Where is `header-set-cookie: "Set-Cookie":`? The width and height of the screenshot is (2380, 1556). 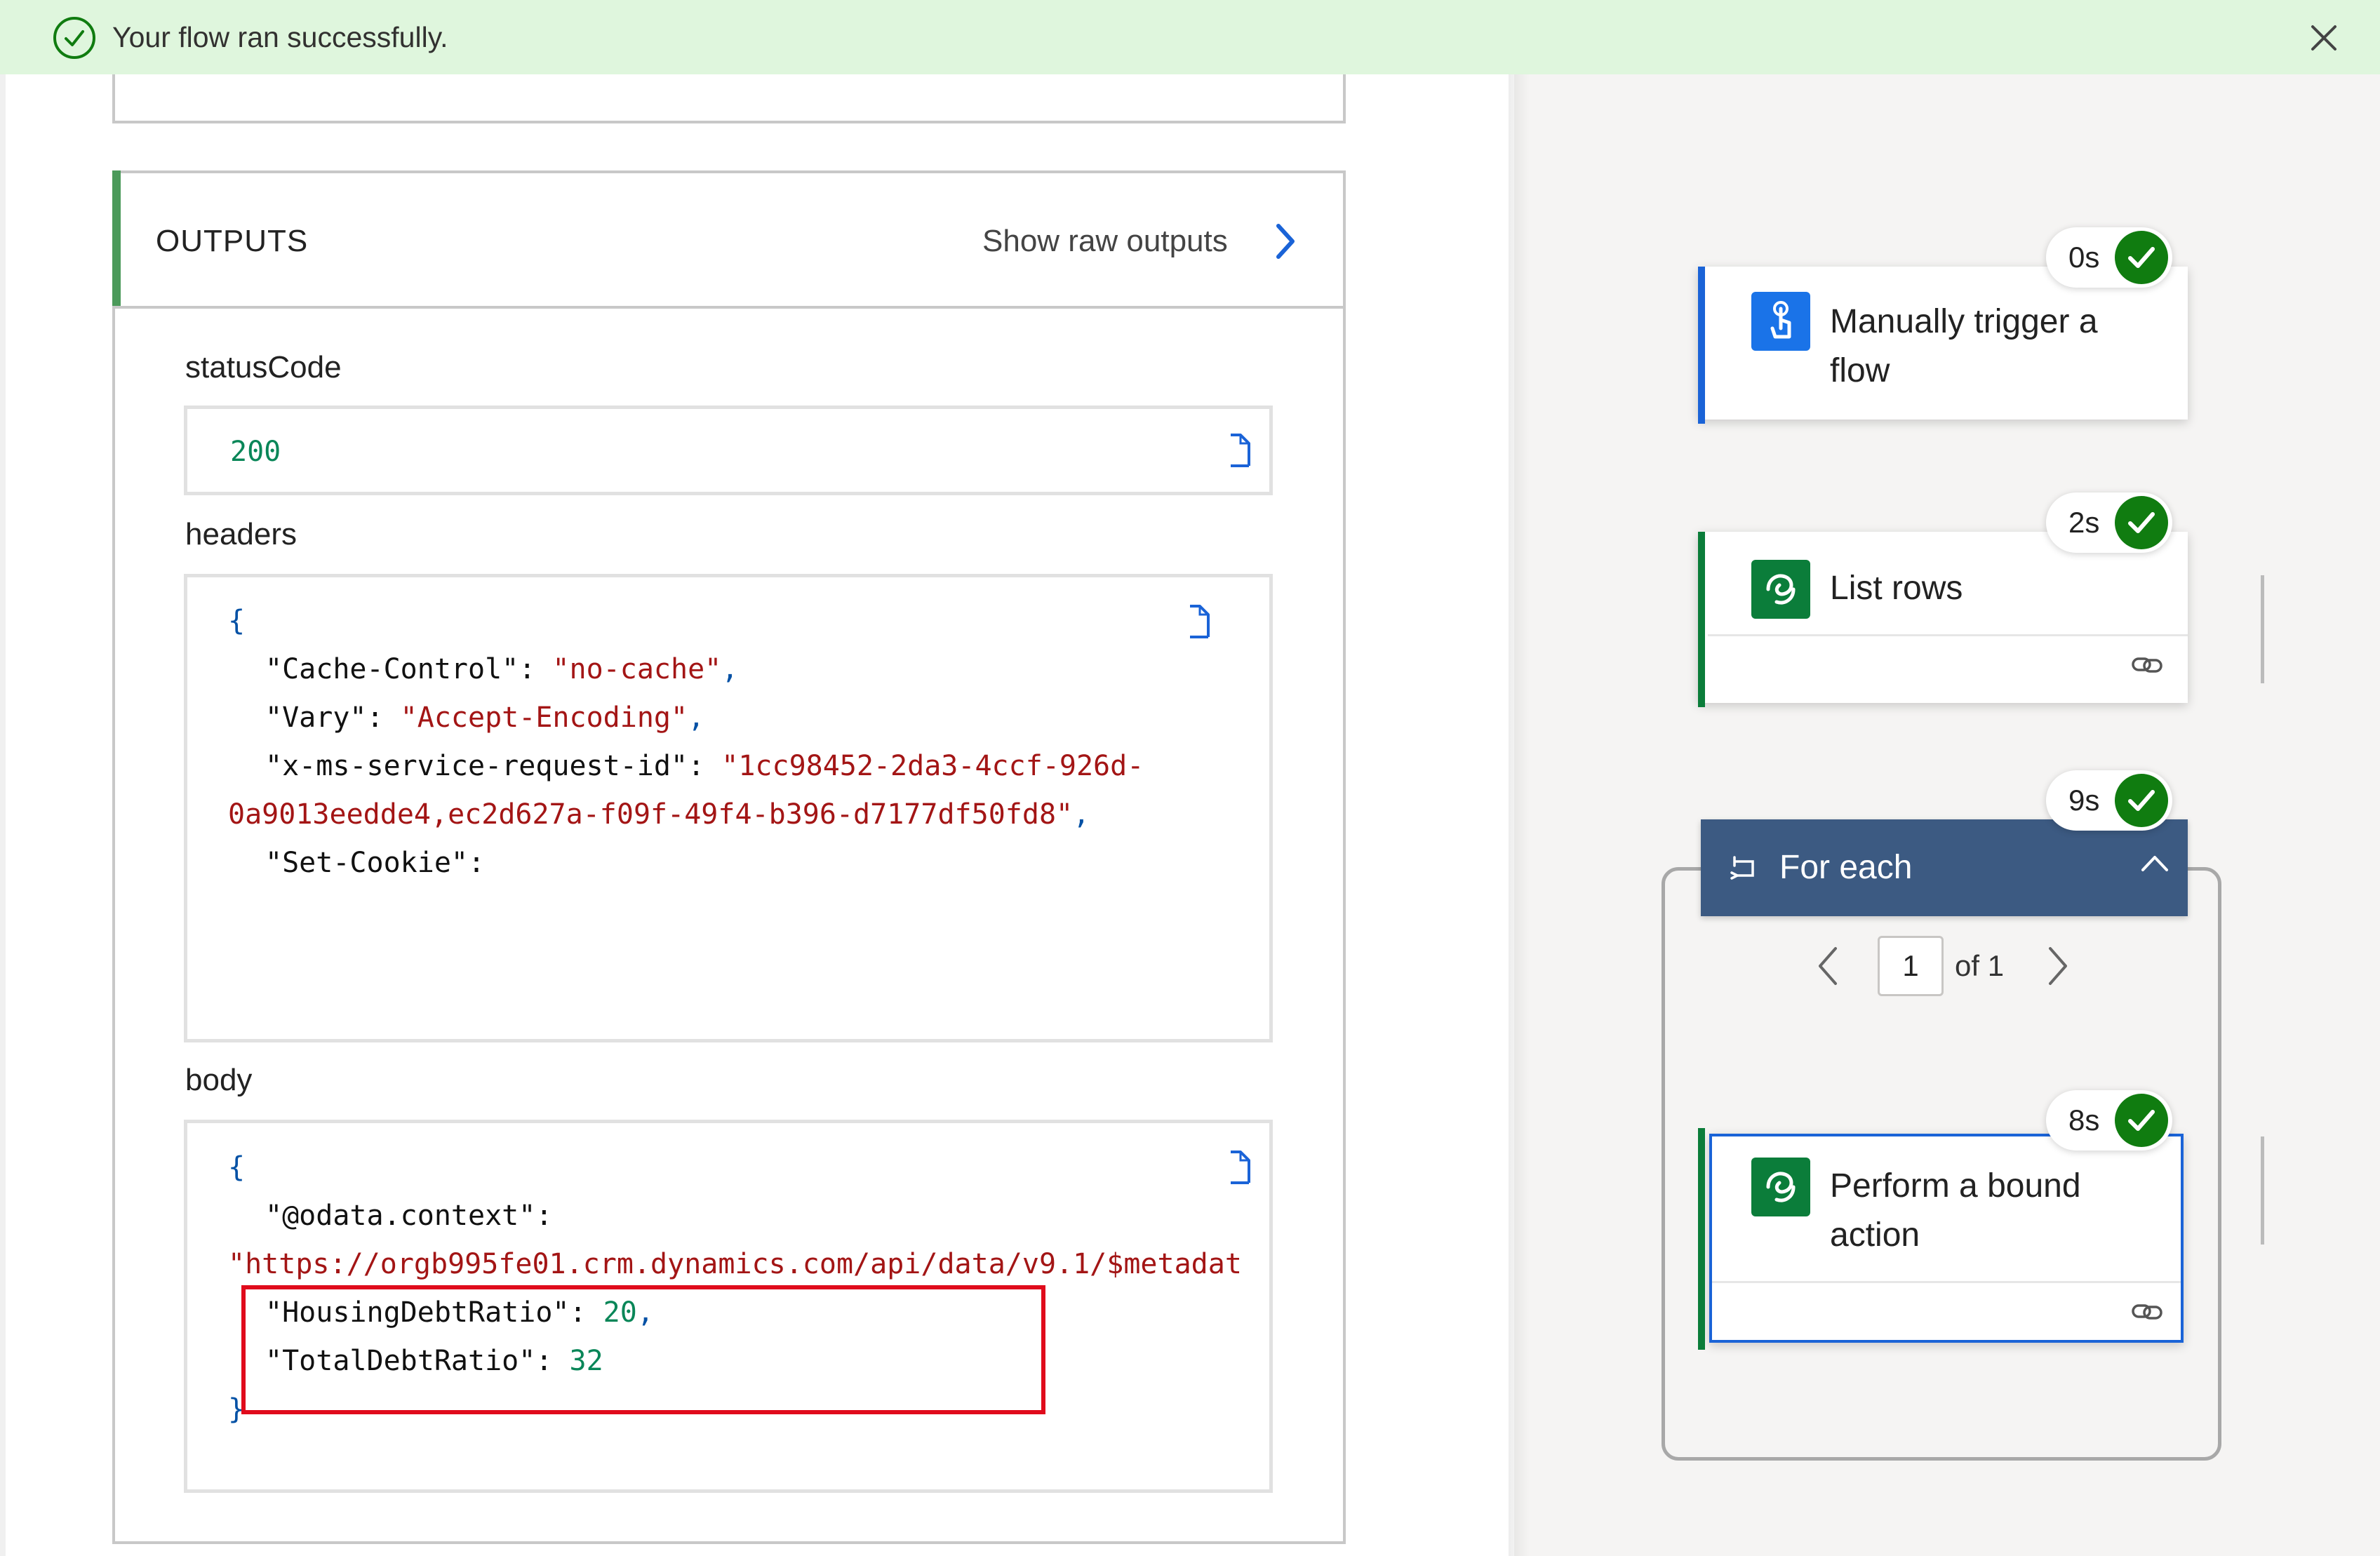
header-set-cookie: "Set-Cookie": is located at coordinates (376, 863).